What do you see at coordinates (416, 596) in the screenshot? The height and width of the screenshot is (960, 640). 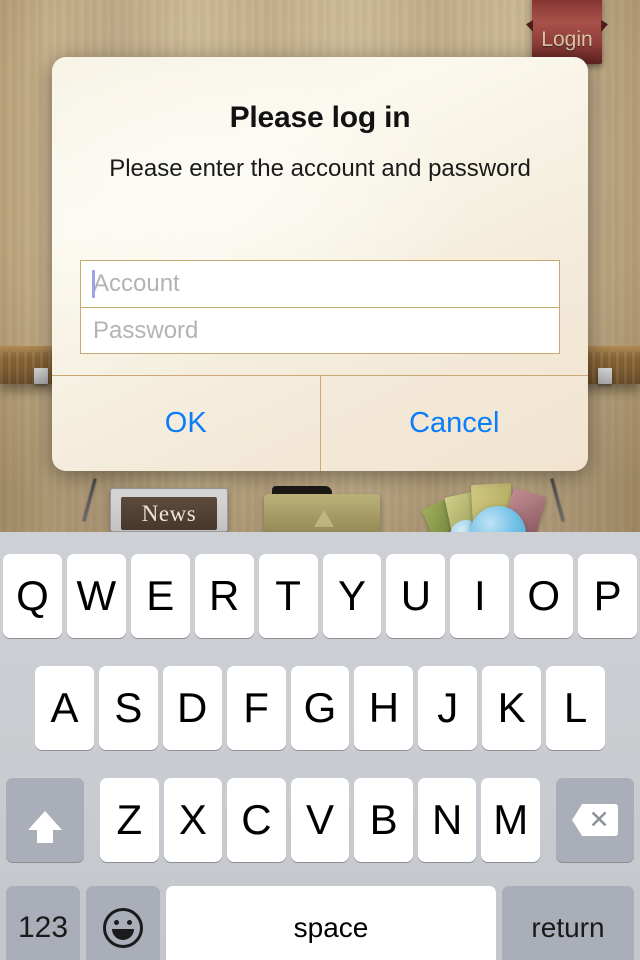 I see `key-u: U` at bounding box center [416, 596].